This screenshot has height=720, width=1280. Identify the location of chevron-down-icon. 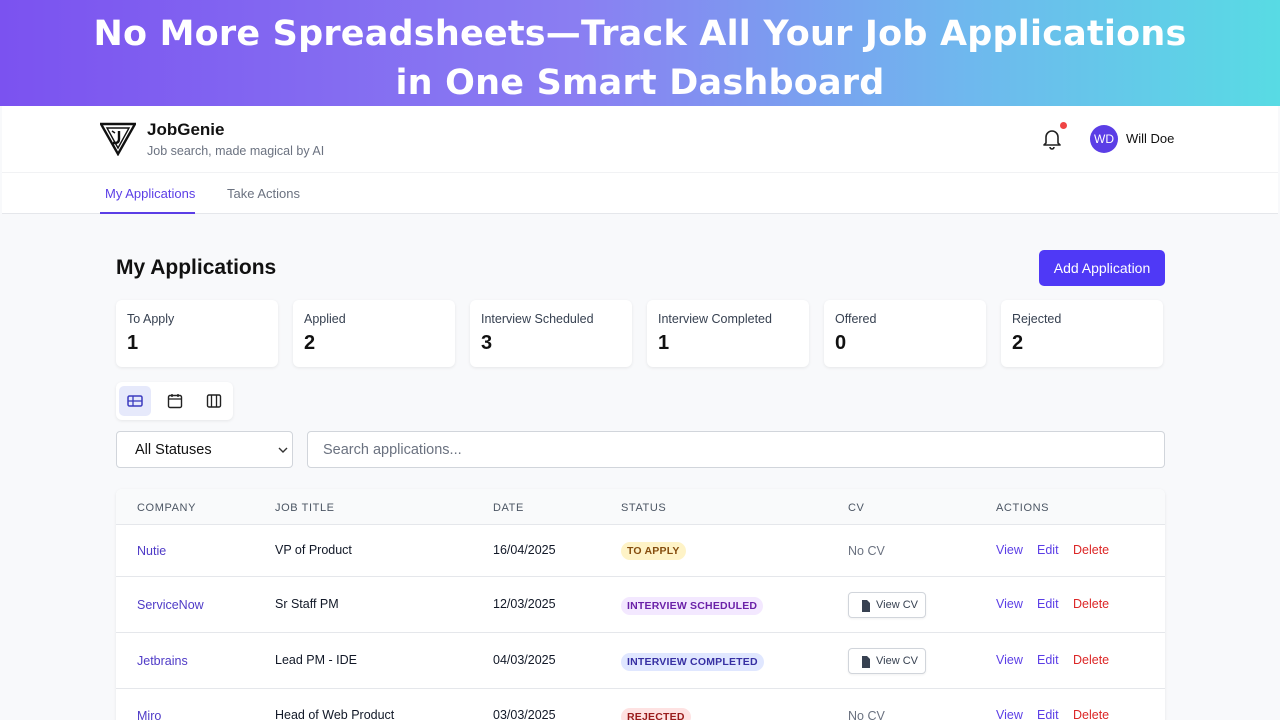
(283, 450).